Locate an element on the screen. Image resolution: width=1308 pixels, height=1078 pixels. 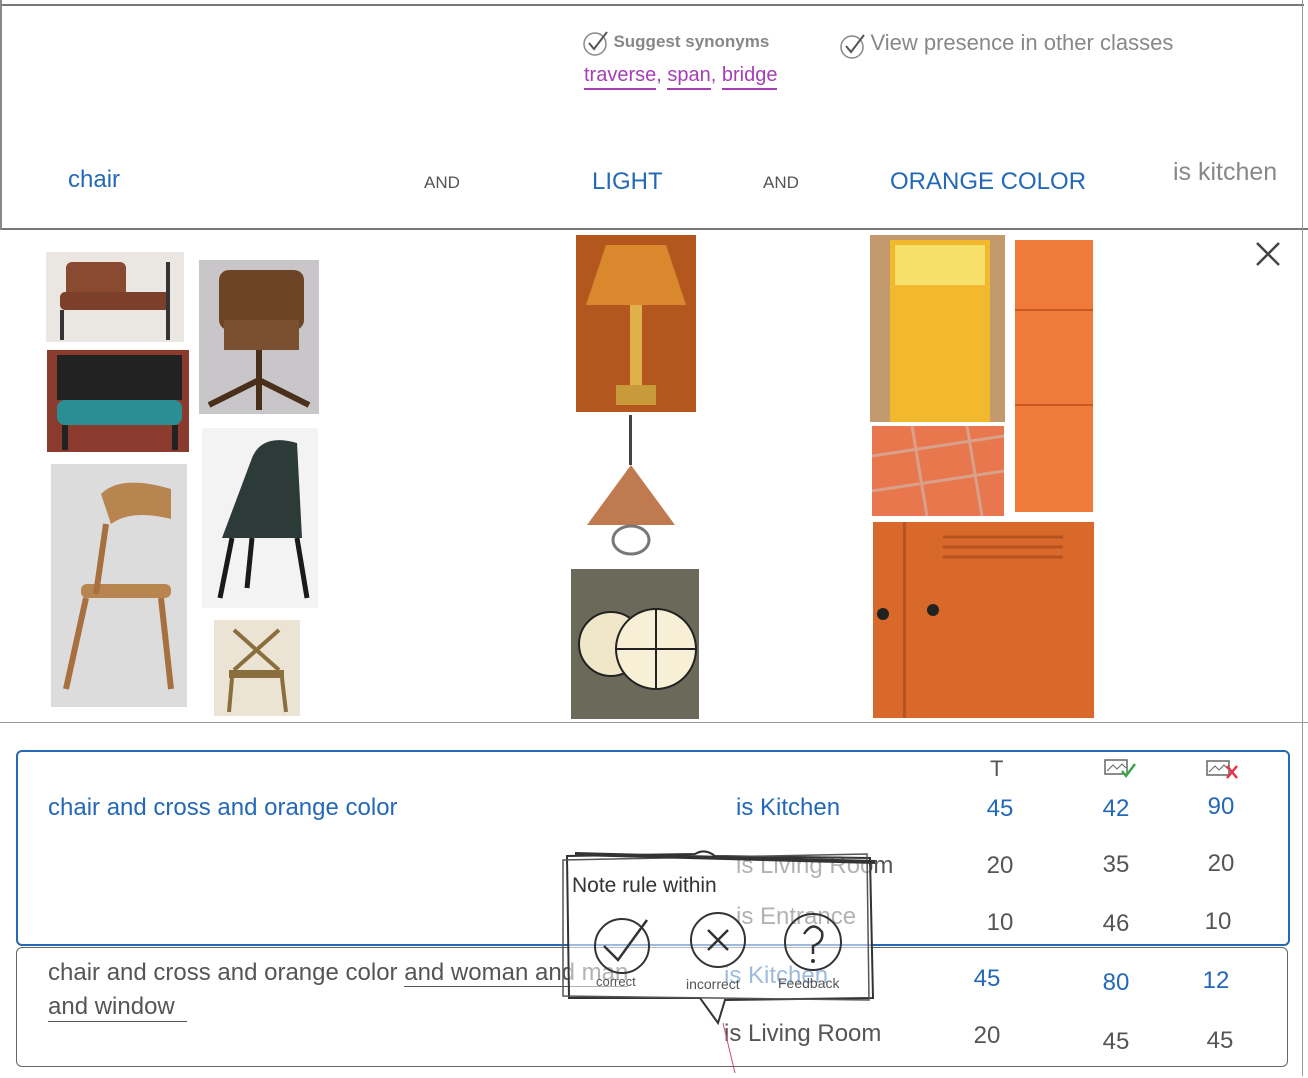
incorrect-value: 45 is located at coordinates (1220, 1040).